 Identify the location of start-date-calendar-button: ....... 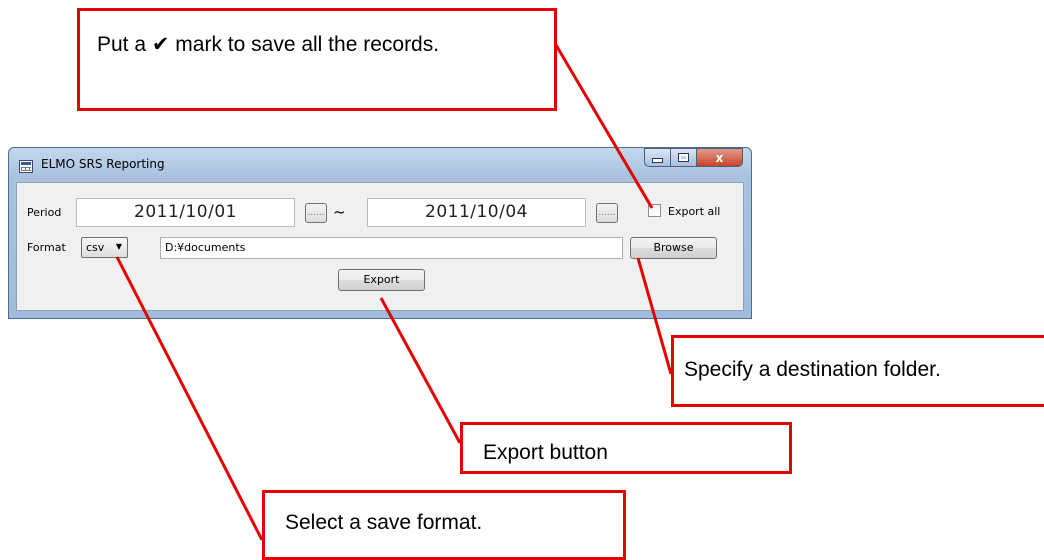
(316, 213).